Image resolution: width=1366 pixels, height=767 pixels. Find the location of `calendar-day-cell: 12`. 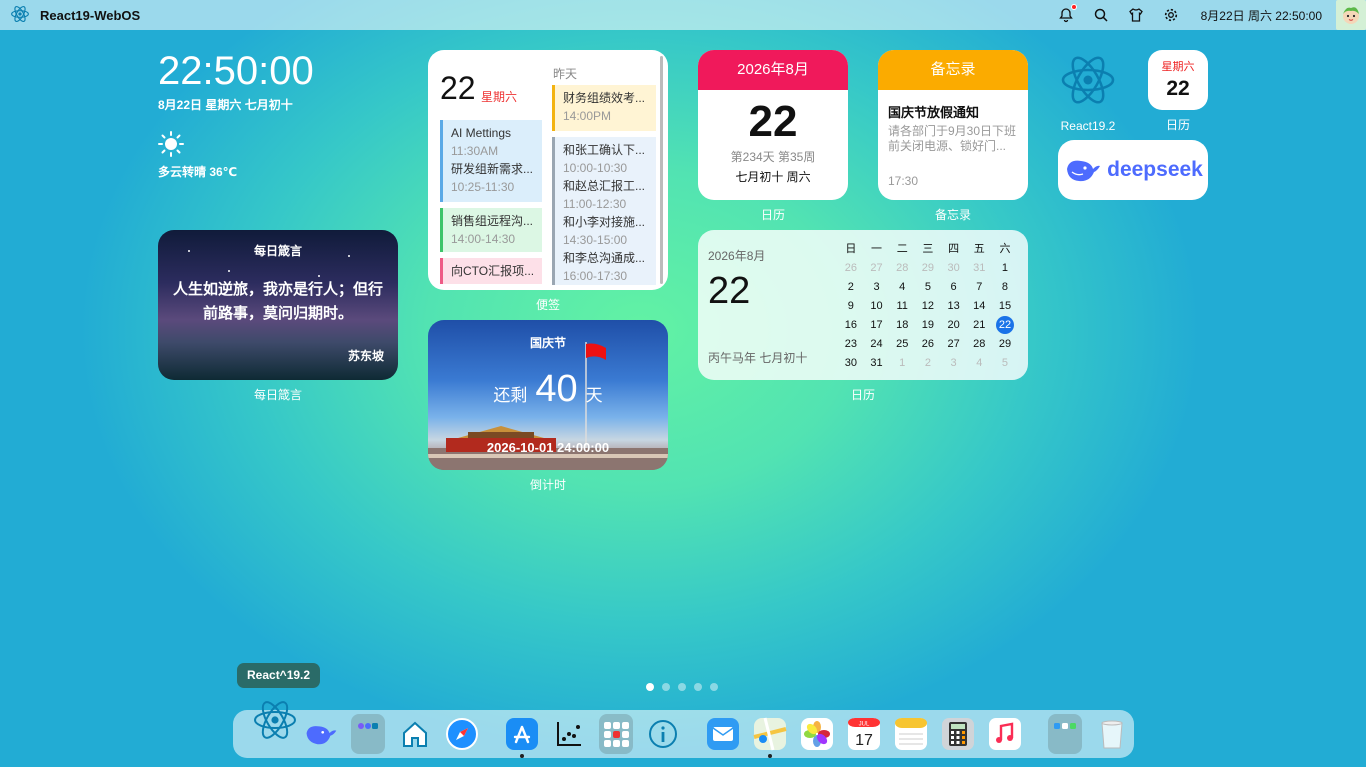

calendar-day-cell: 12 is located at coordinates (928, 306).